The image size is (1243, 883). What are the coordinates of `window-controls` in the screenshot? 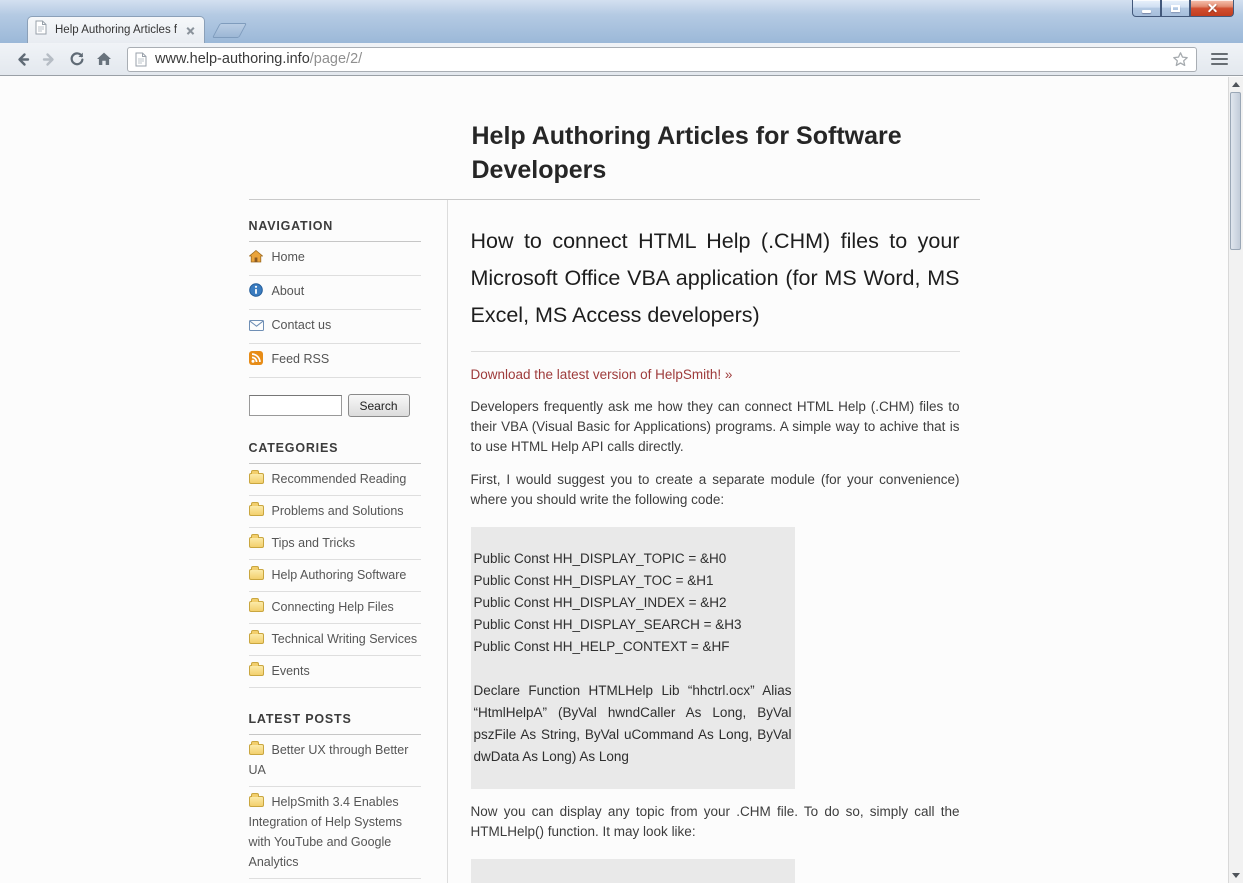 It's located at (1183, 8).